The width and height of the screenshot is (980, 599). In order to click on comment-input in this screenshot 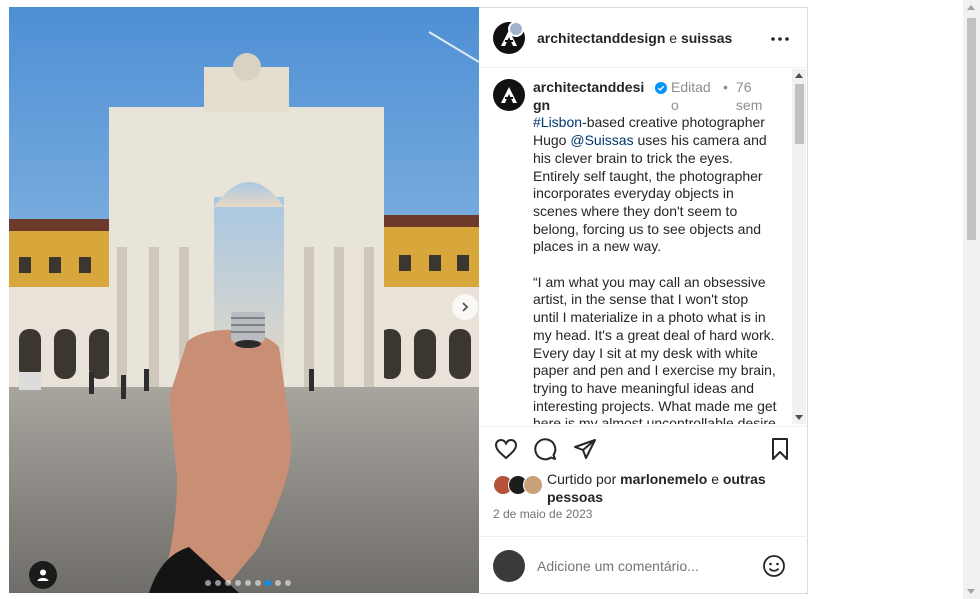, I will do `click(637, 566)`.